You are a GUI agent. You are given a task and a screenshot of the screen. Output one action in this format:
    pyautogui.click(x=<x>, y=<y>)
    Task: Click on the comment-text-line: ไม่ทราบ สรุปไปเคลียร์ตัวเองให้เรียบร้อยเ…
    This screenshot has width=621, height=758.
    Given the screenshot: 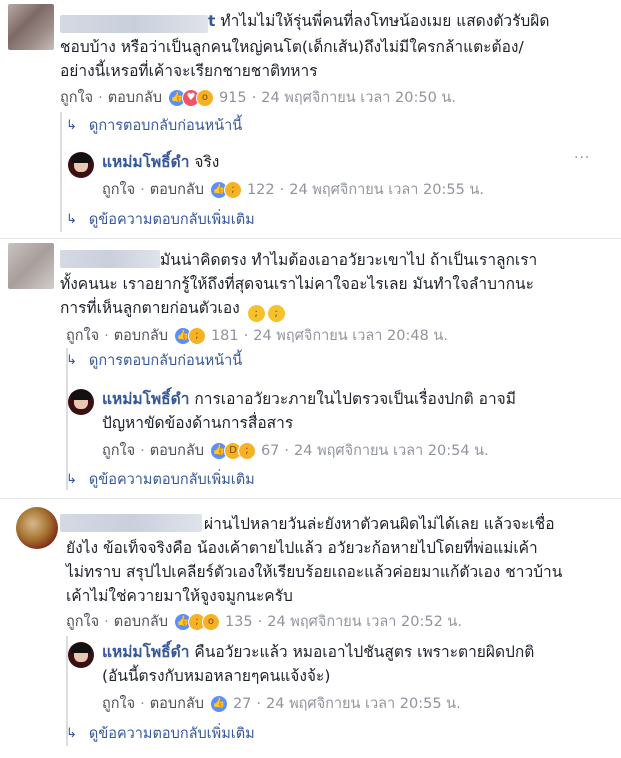 What is the action you would take?
    pyautogui.click(x=314, y=572)
    